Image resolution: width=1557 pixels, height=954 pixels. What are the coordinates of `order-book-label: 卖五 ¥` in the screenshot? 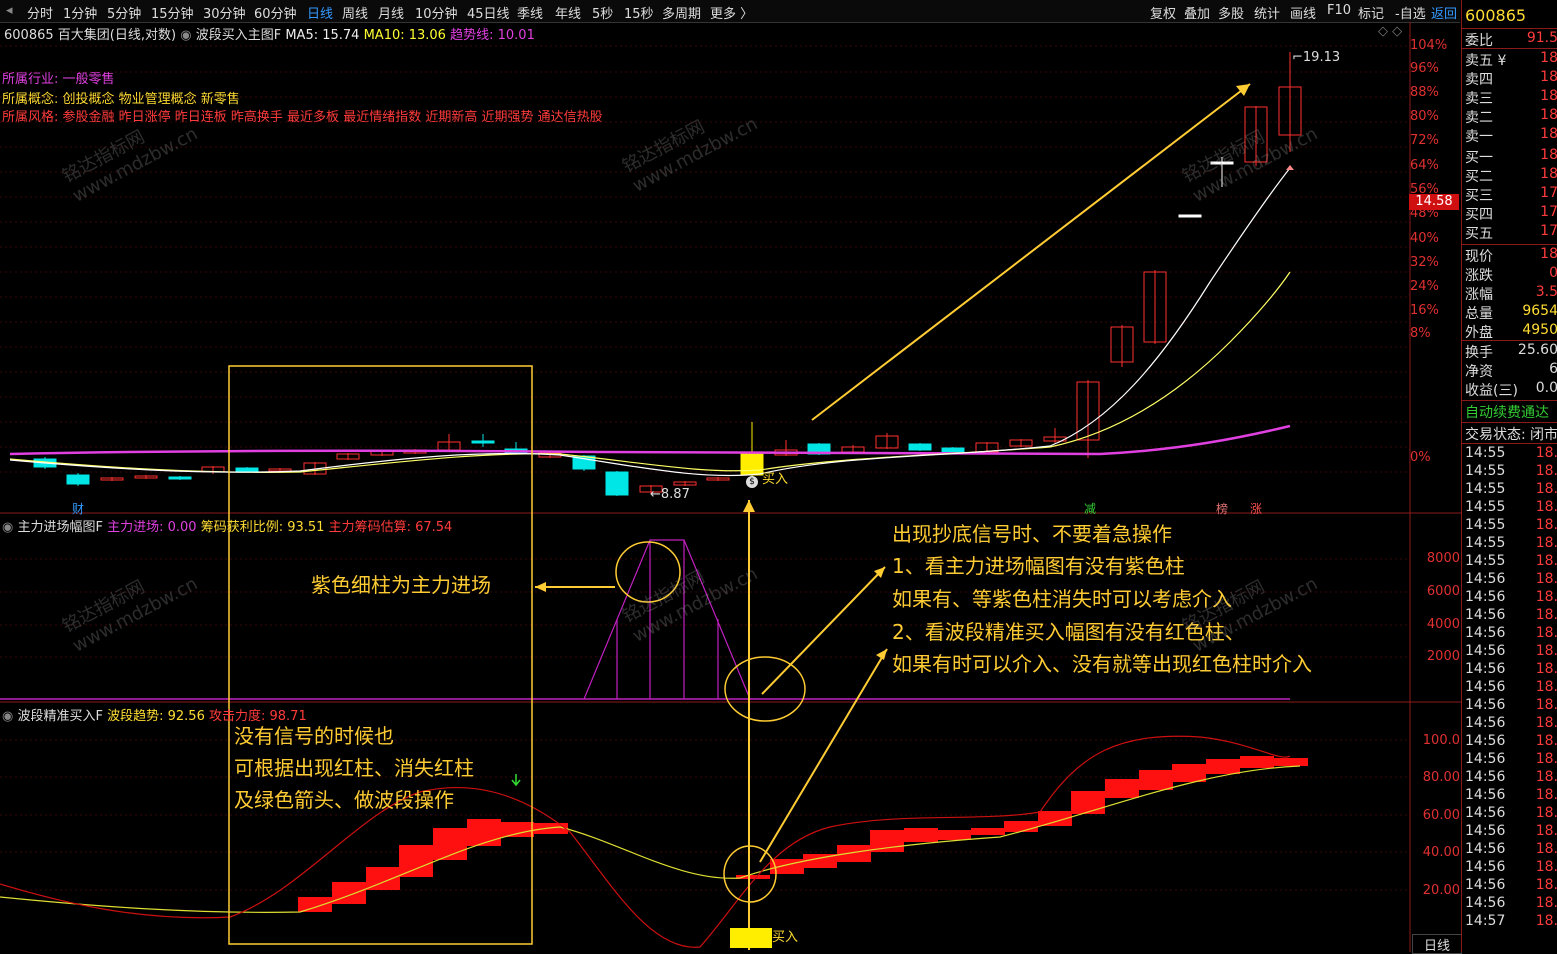 It's located at (1486, 61).